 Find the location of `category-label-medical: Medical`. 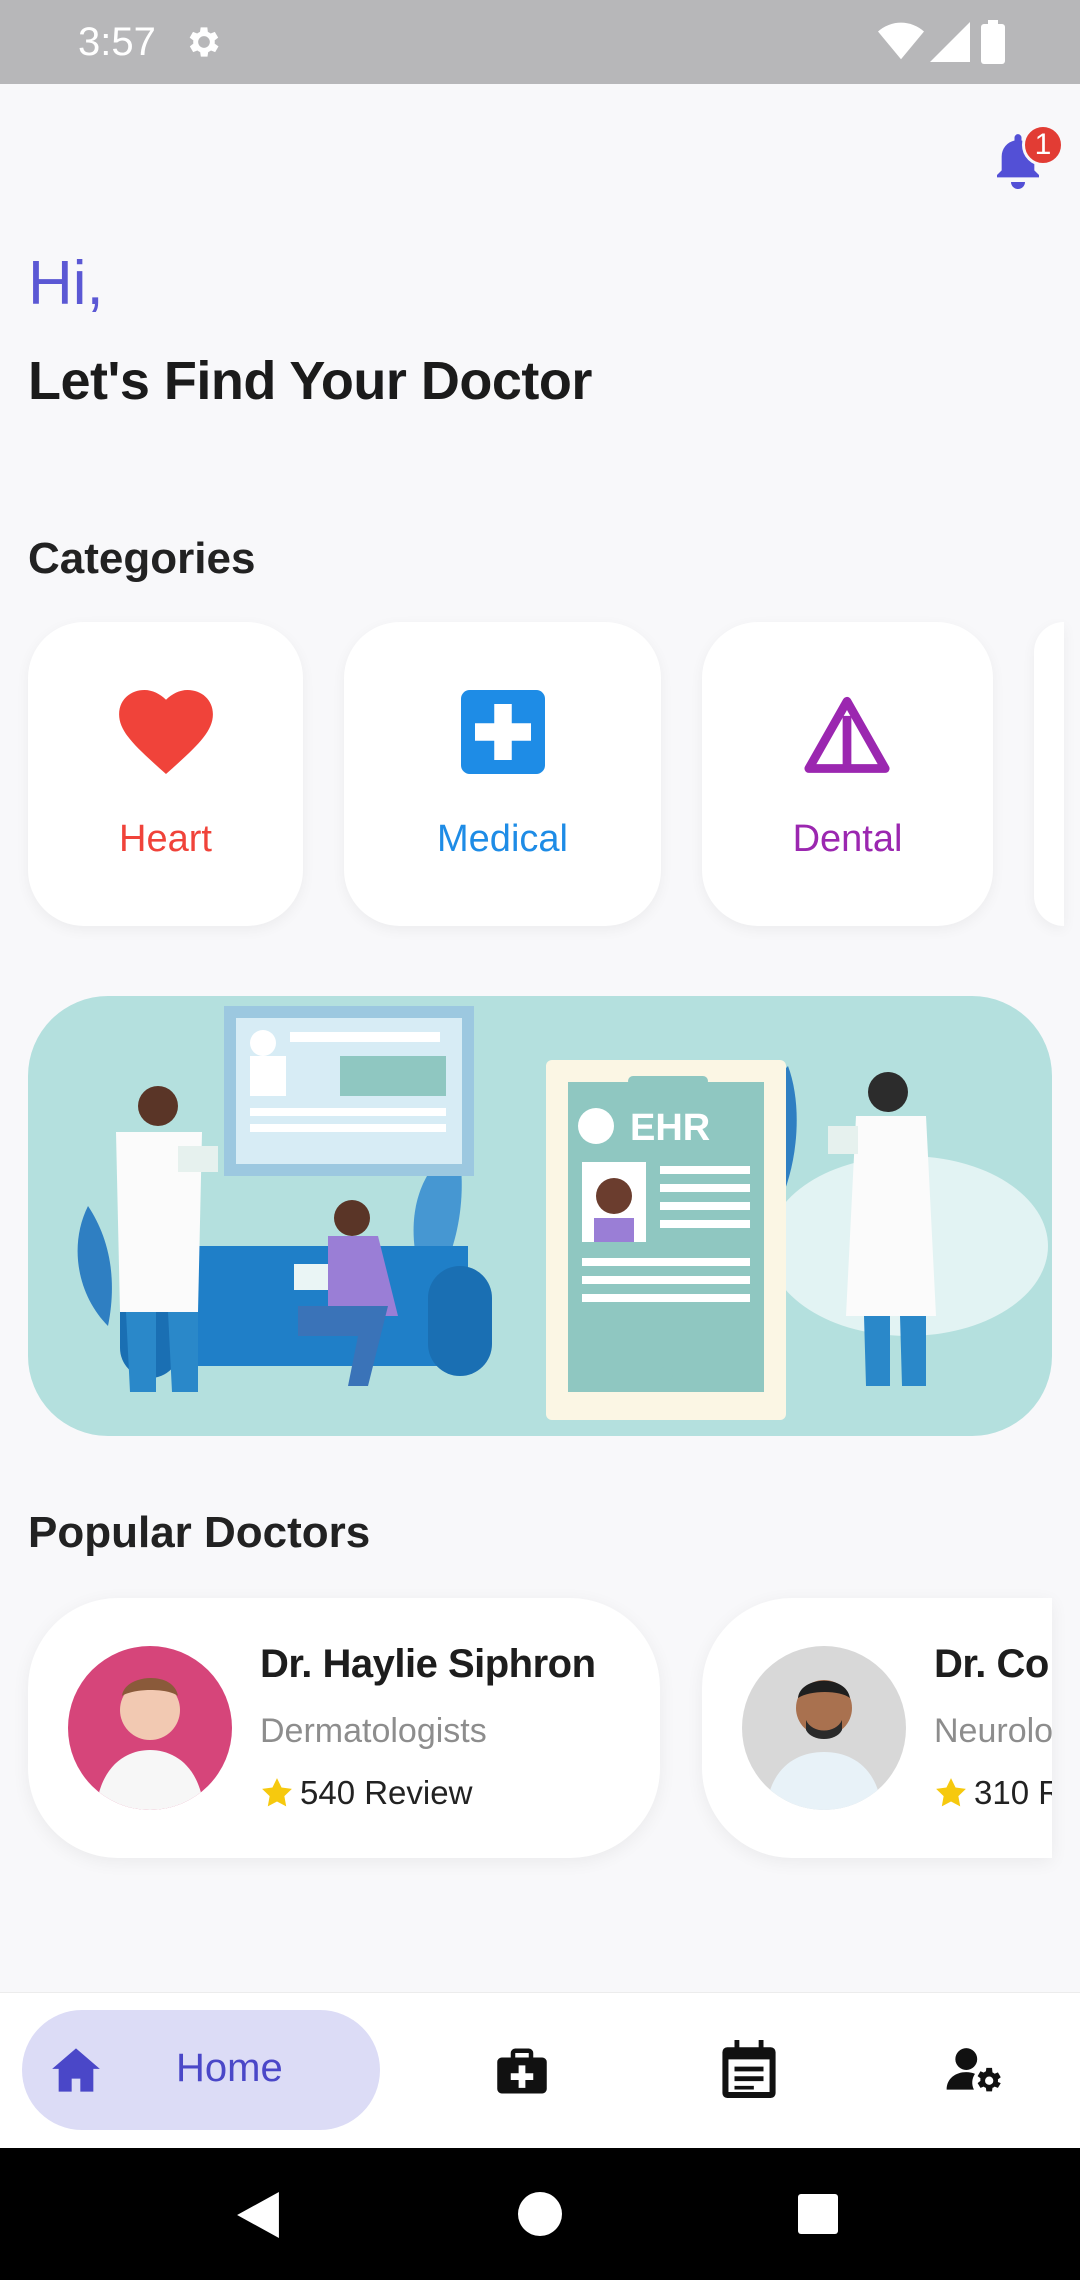

category-label-medical: Medical is located at coordinates (502, 839).